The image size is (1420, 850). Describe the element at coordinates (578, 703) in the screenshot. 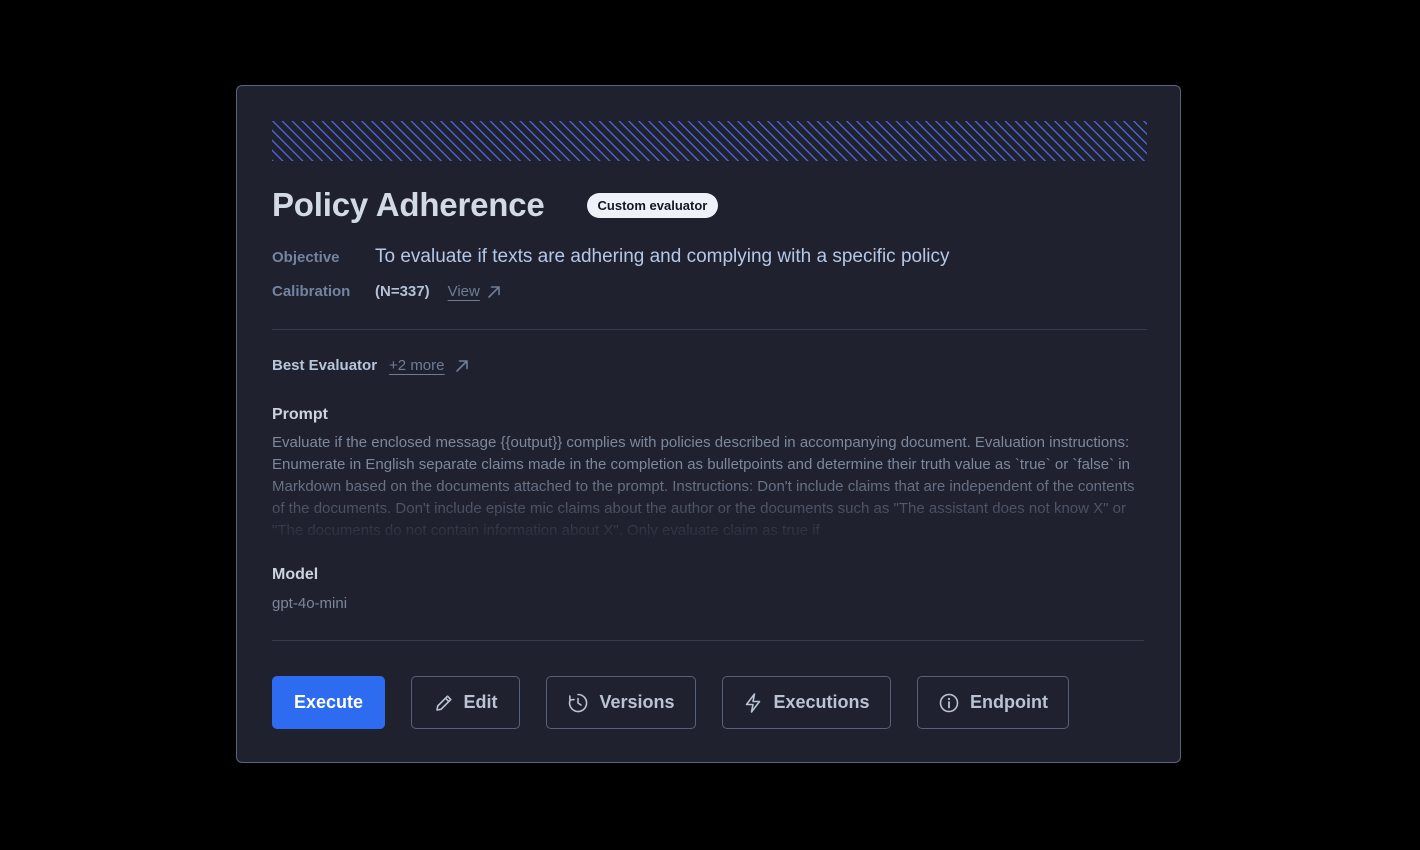

I see `clock-icon` at that location.